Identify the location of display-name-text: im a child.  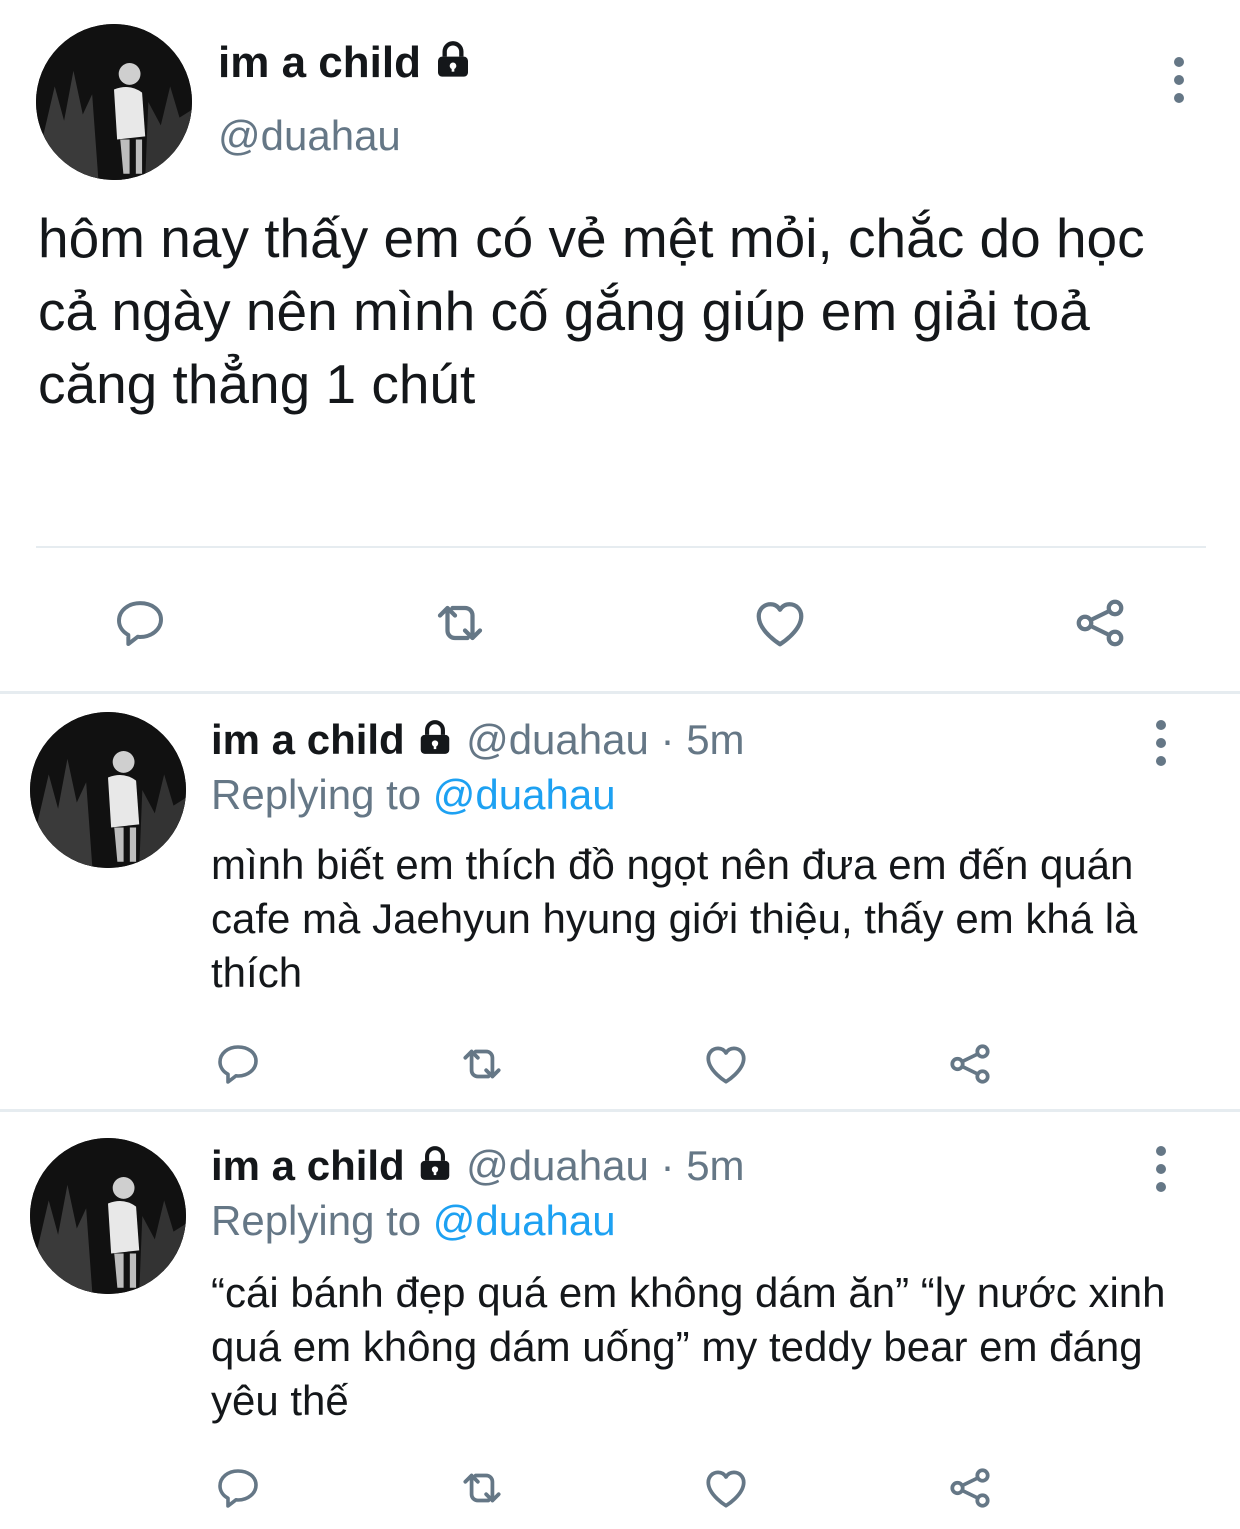
(319, 62).